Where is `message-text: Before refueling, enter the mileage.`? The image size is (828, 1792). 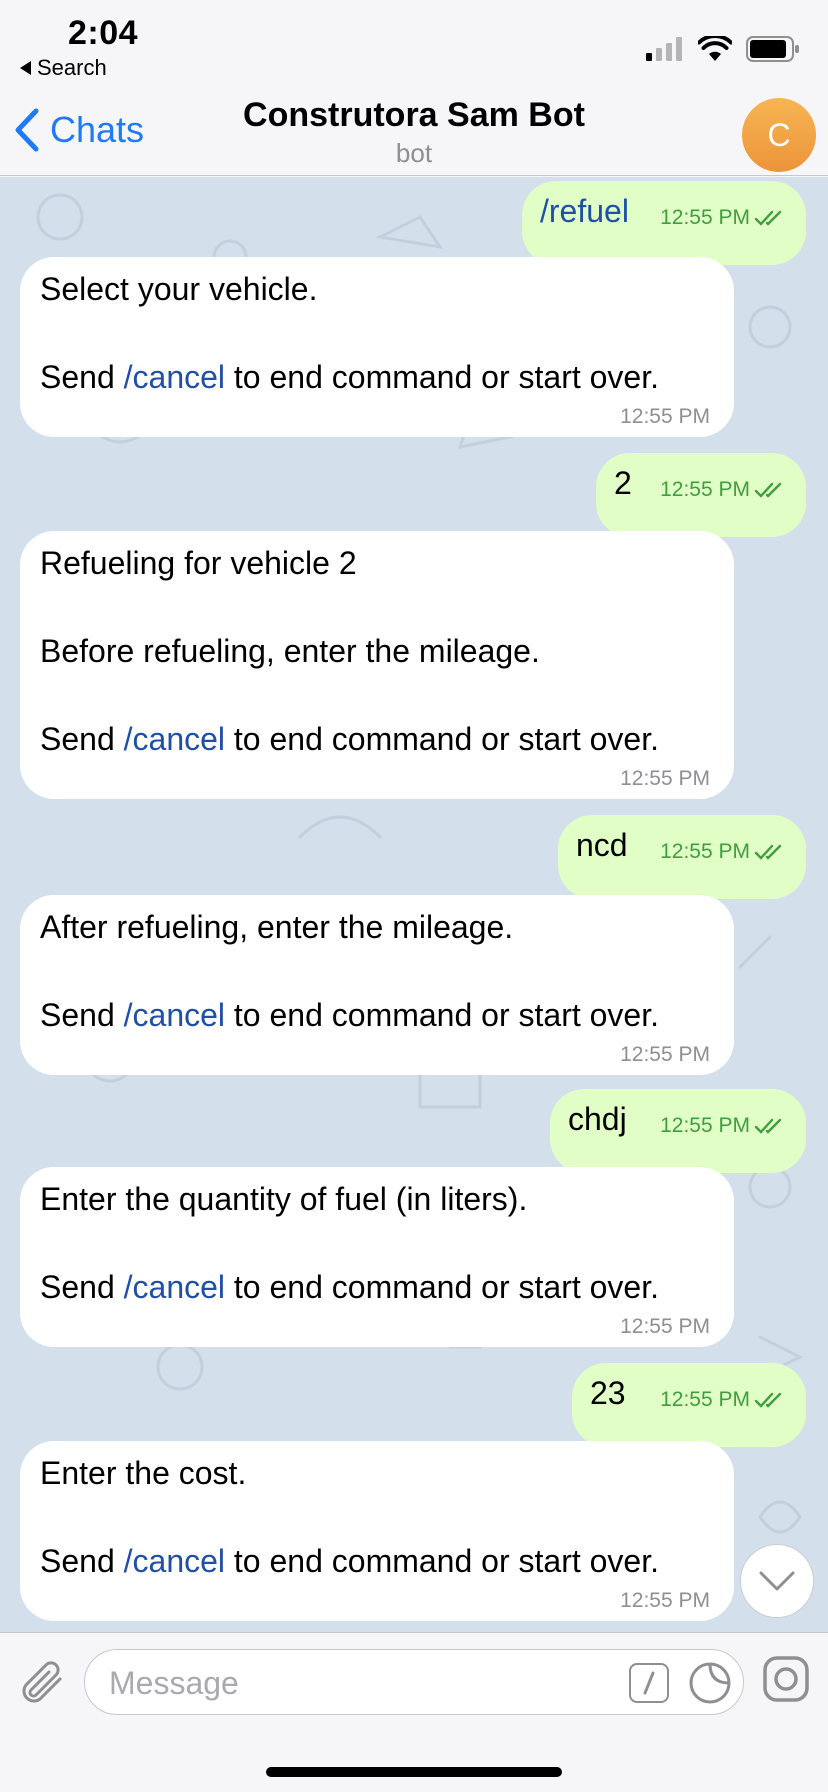
message-text: Before refueling, enter the mileage. is located at coordinates (290, 651).